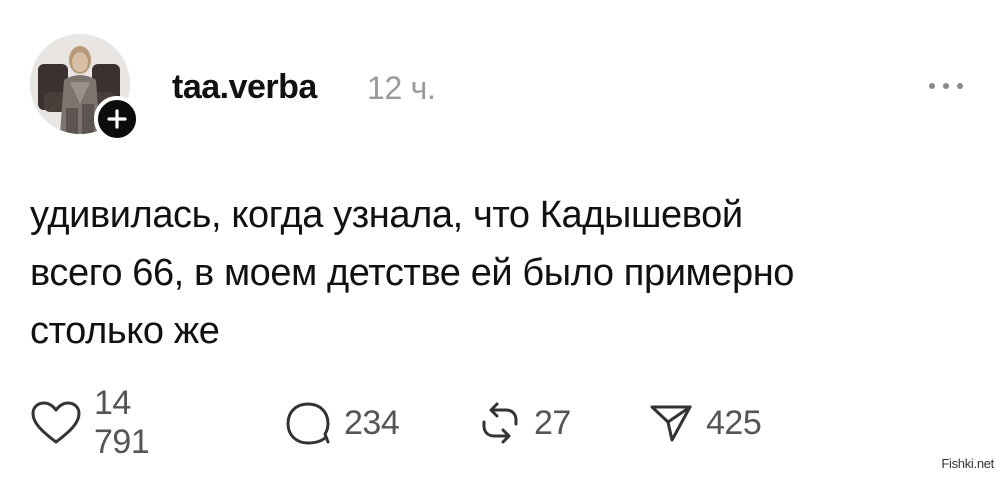  I want to click on more-options-button, so click(946, 86).